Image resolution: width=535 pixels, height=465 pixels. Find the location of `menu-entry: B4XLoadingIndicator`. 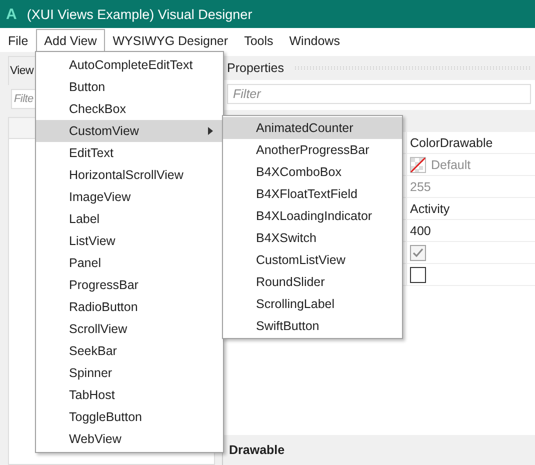

menu-entry: B4XLoadingIndicator is located at coordinates (312, 216).